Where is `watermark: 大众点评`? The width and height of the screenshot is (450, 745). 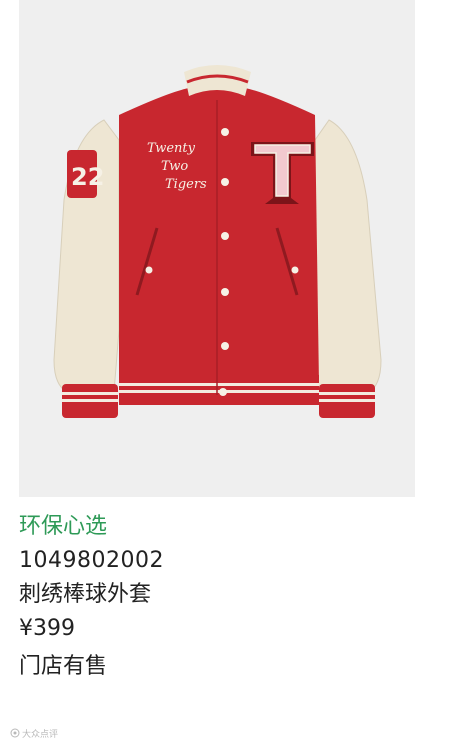
watermark: 大众点评 is located at coordinates (34, 735).